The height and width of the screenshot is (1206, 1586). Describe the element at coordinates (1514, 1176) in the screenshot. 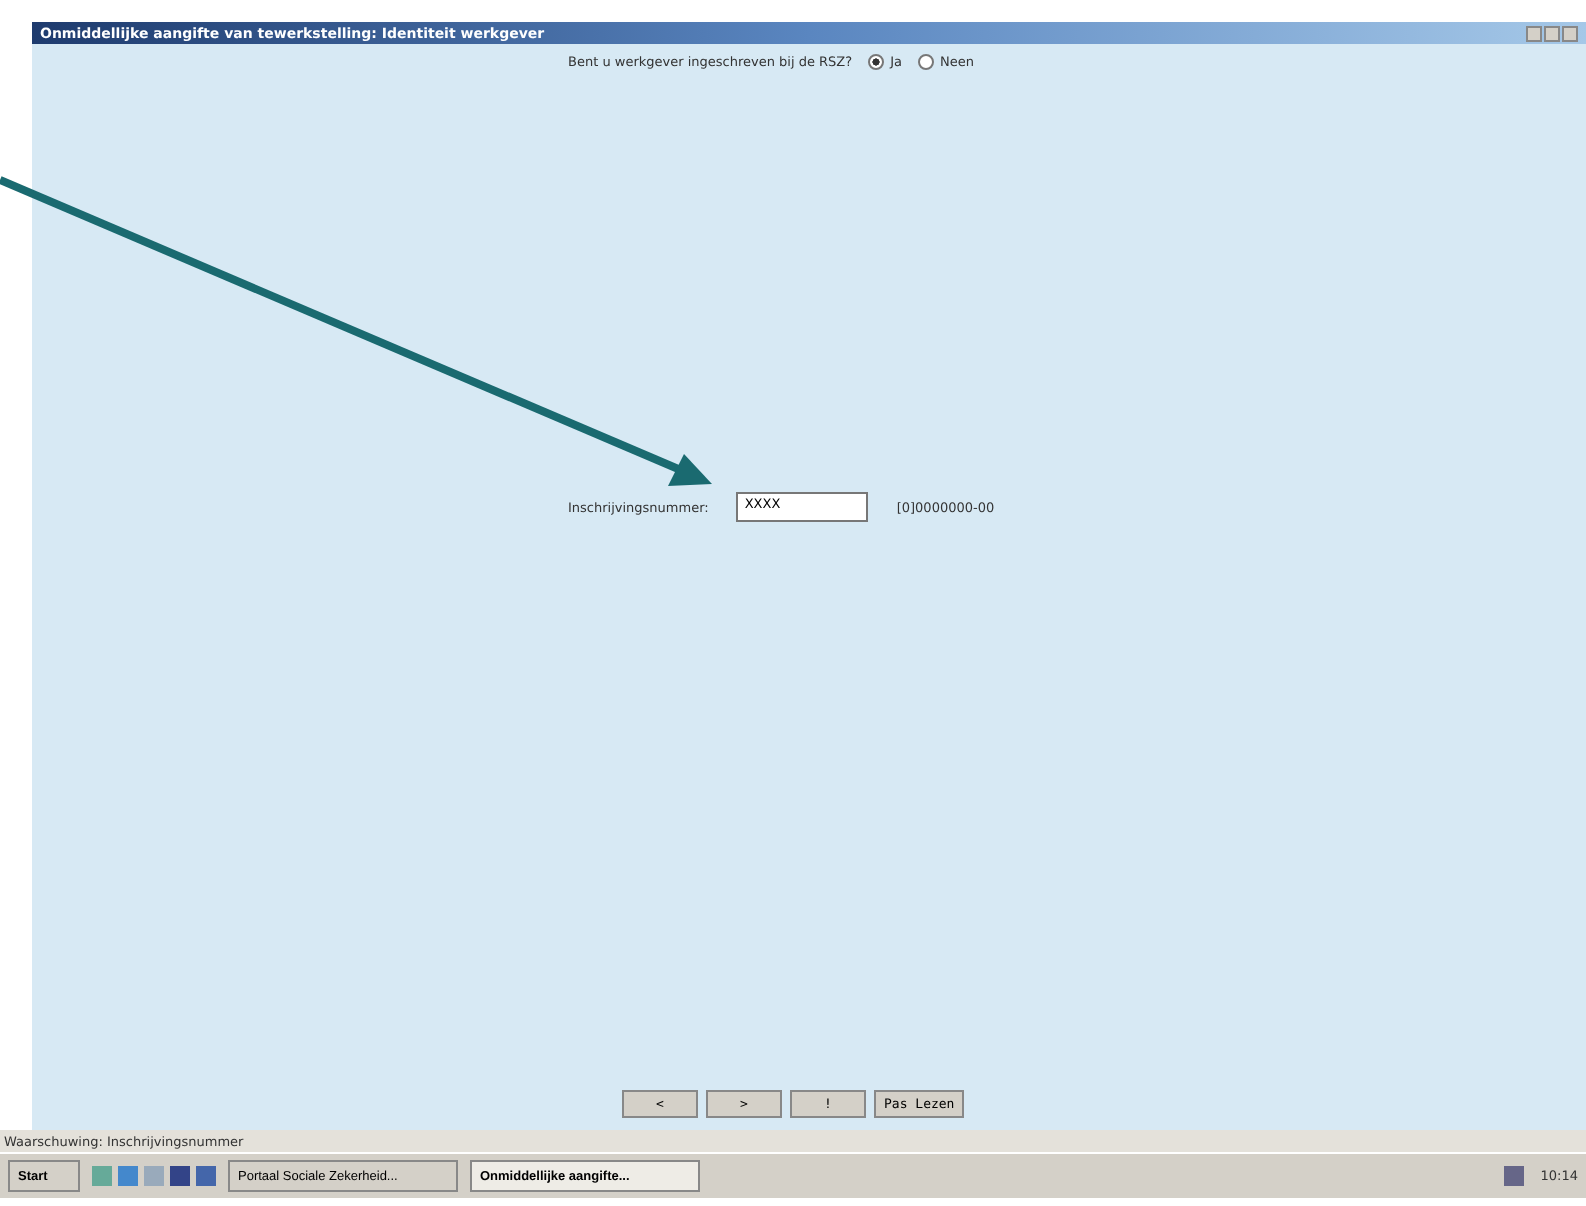

I see `tray-icon` at that location.